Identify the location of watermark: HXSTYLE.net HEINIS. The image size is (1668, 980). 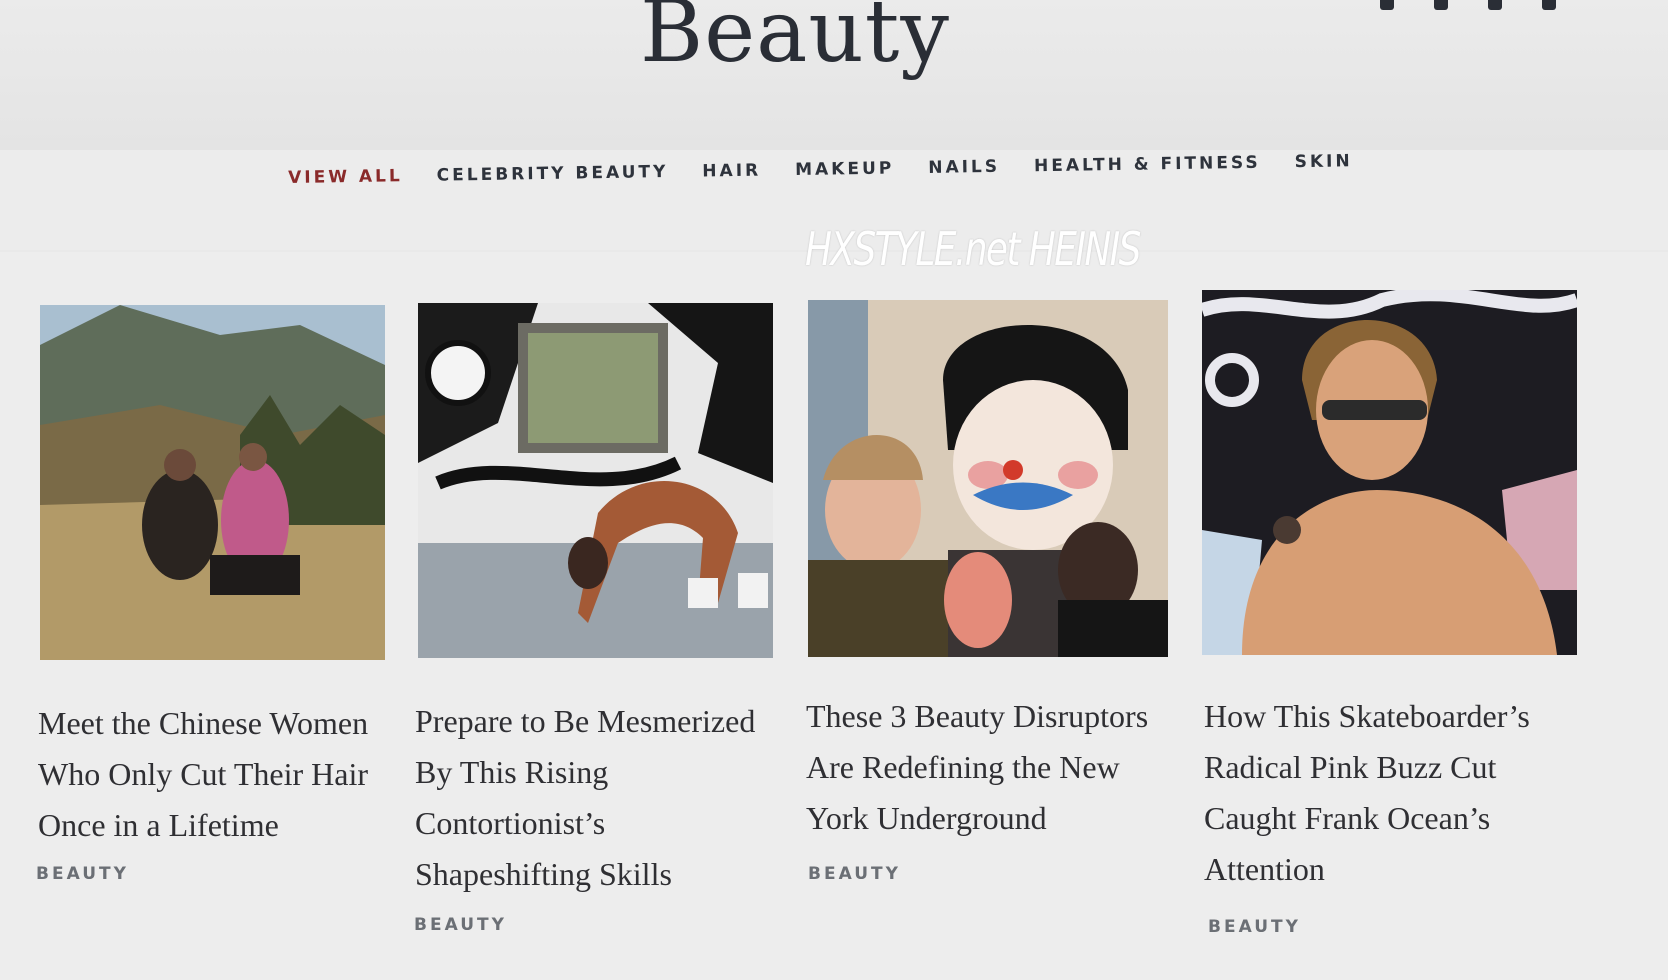
(973, 249).